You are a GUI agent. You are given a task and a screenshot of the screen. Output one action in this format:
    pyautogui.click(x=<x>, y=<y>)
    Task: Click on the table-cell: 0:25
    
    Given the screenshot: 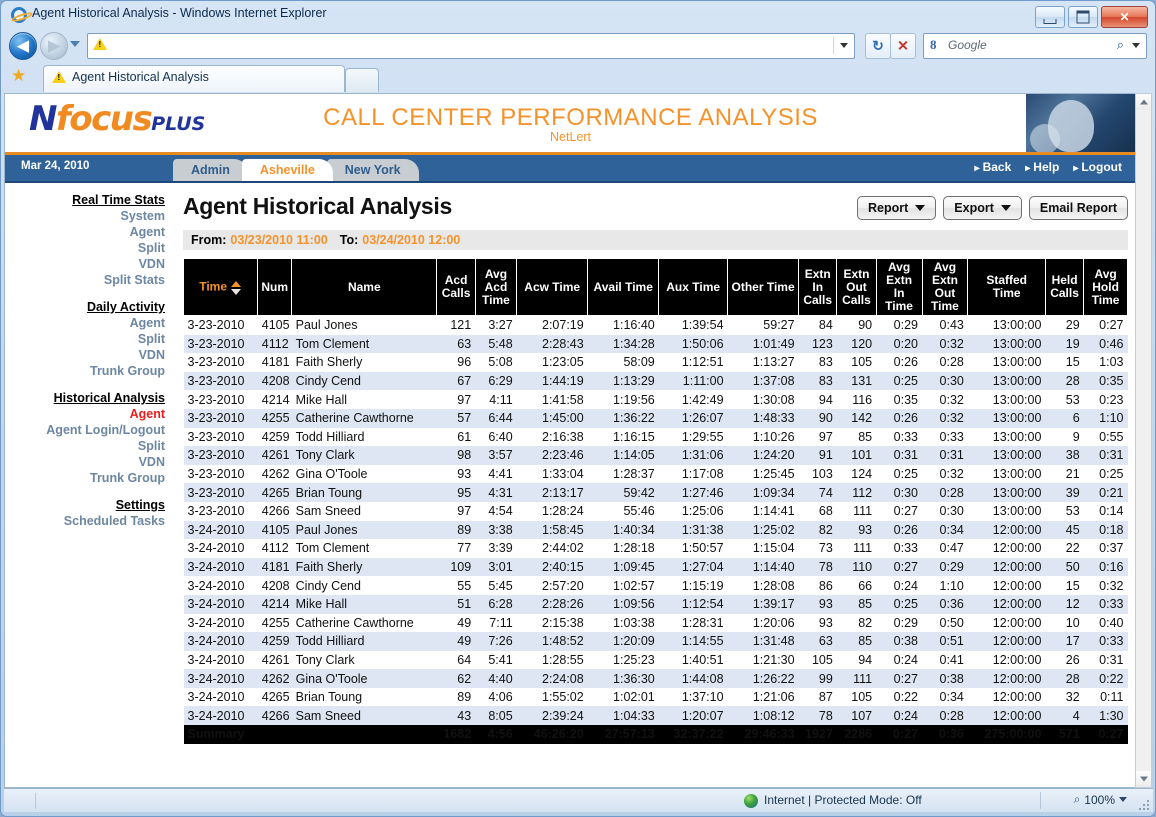 What is the action you would take?
    pyautogui.click(x=1111, y=474)
    